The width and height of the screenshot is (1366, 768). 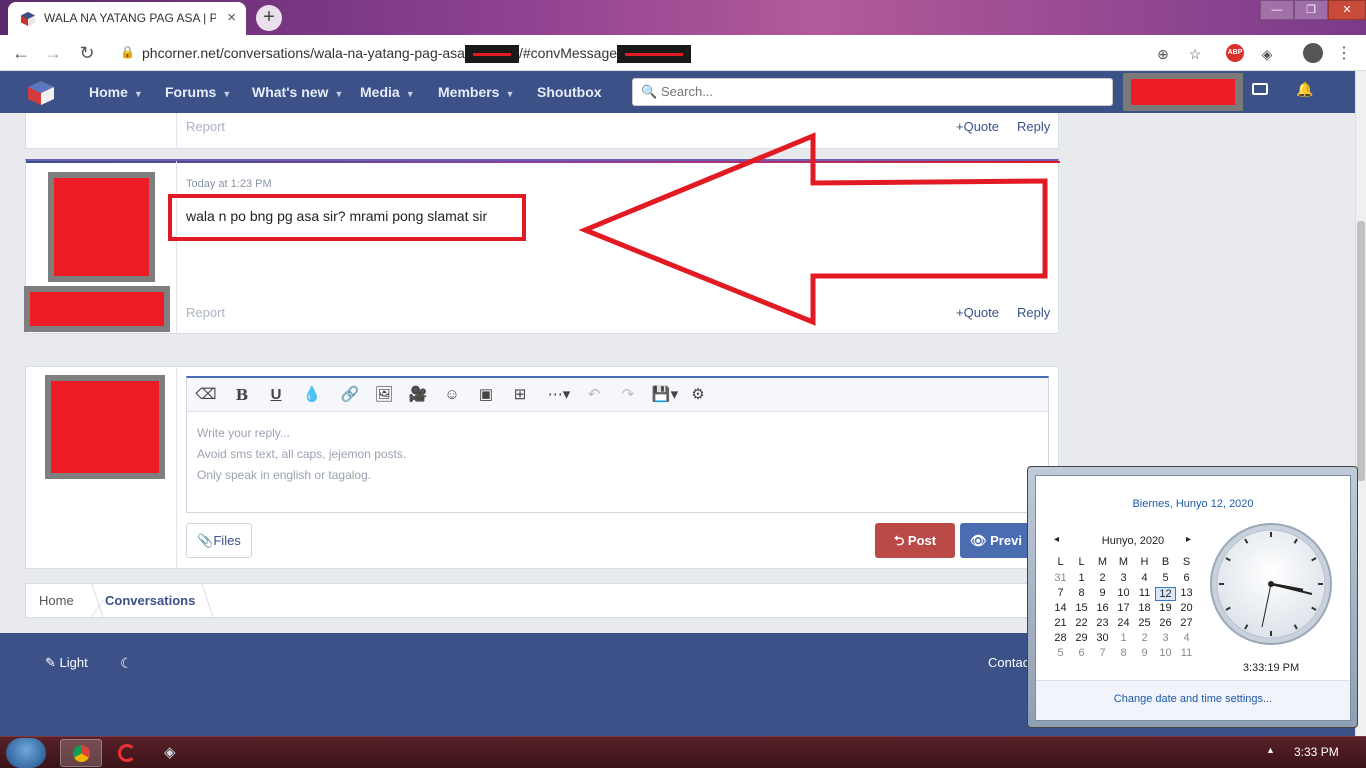 I want to click on color-drop-icon: 💧, so click(x=312, y=395).